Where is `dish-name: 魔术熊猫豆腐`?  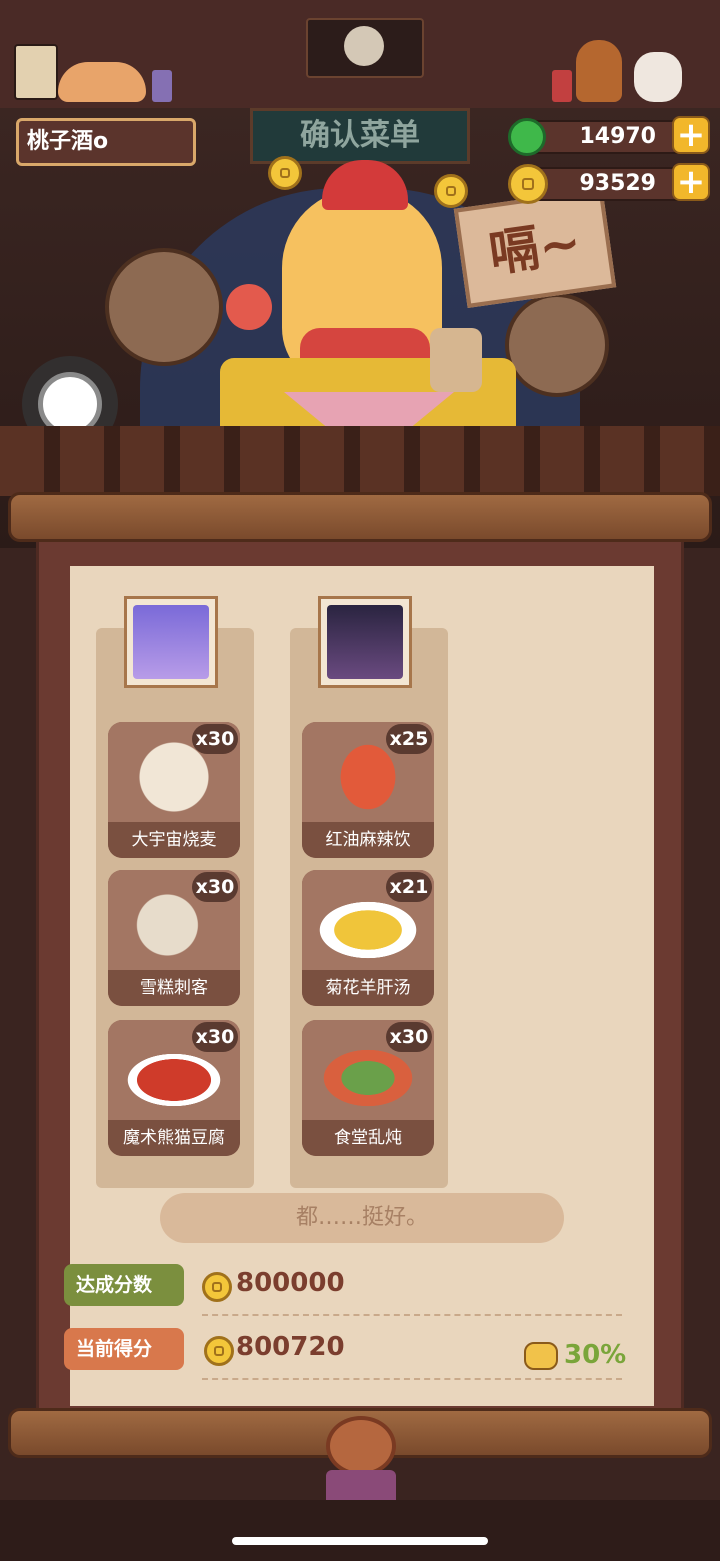 dish-name: 魔术熊猫豆腐 is located at coordinates (174, 1138).